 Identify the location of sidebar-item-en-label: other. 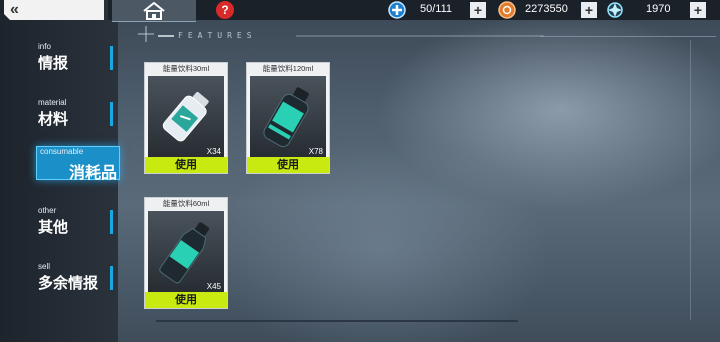
(47, 210).